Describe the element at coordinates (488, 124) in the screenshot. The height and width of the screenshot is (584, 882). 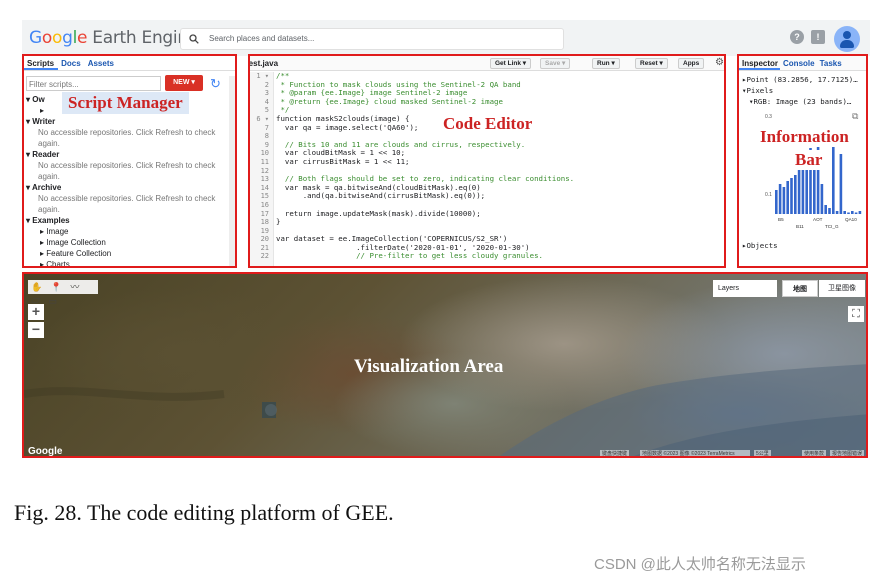
I see `code-editor-label: Code Editor` at that location.